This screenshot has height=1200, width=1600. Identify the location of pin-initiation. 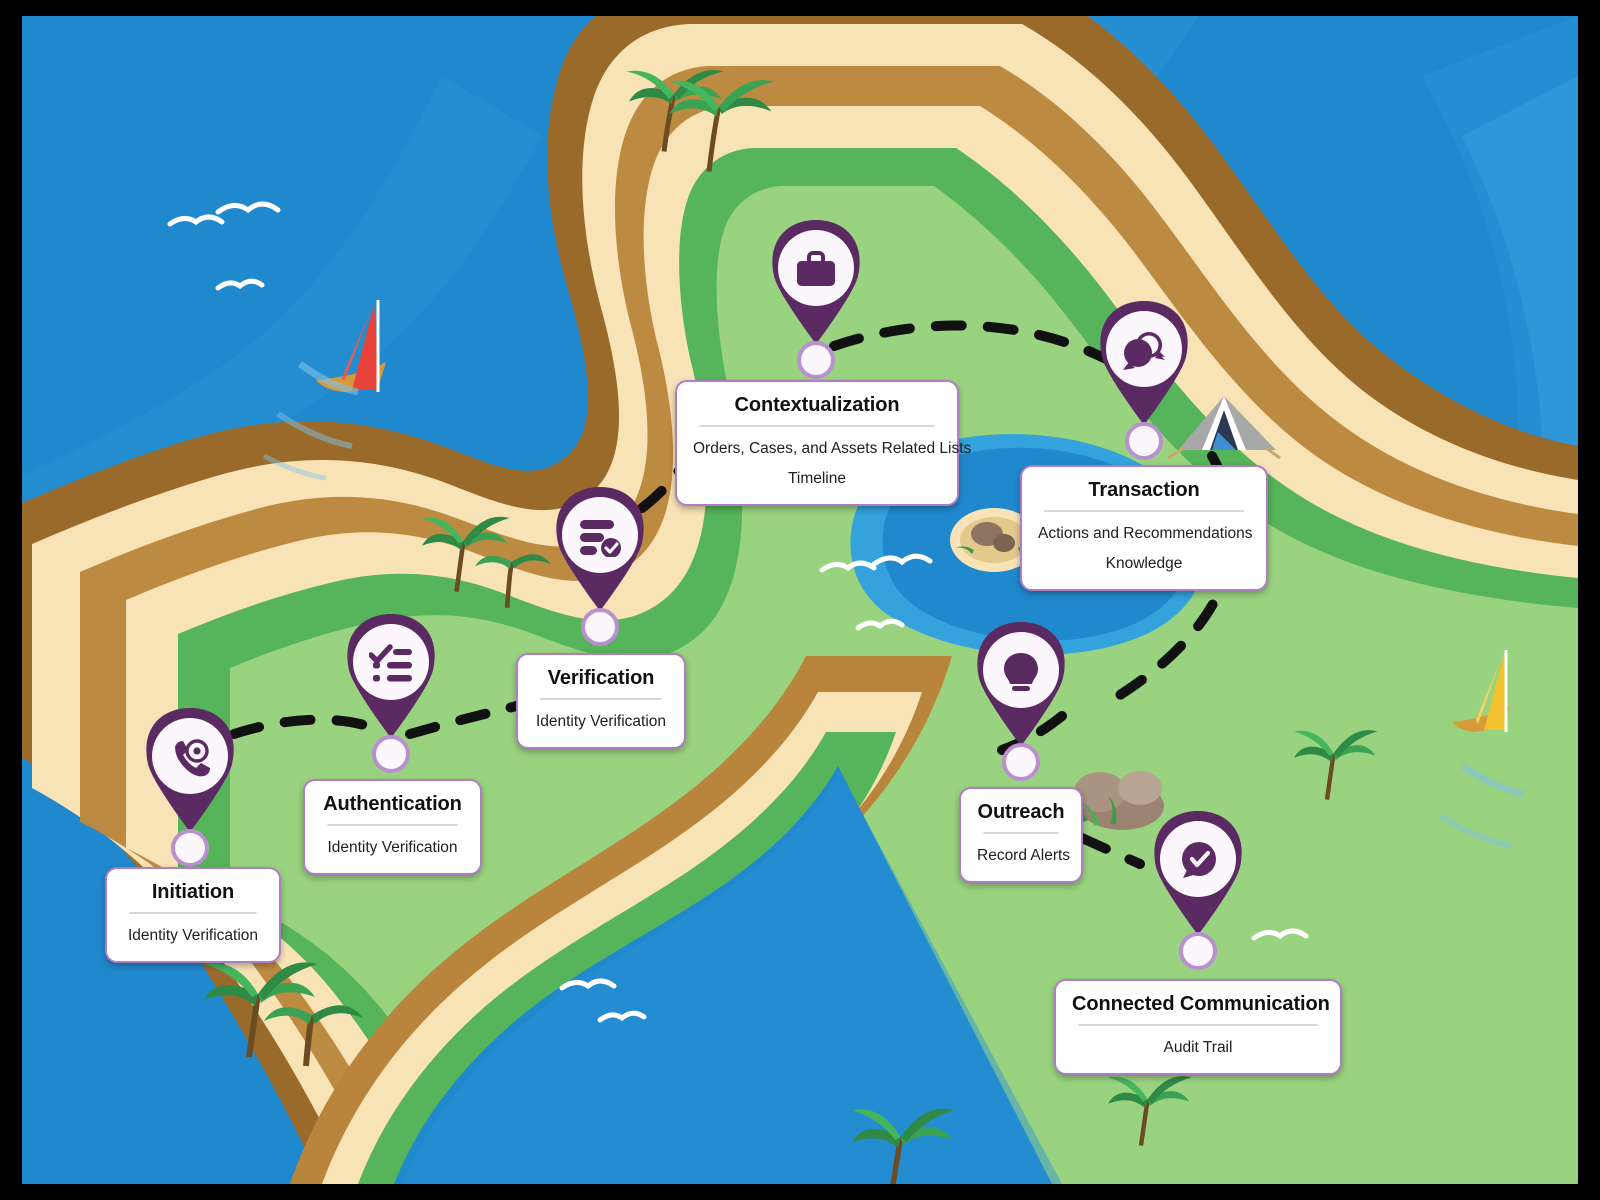
(190, 770).